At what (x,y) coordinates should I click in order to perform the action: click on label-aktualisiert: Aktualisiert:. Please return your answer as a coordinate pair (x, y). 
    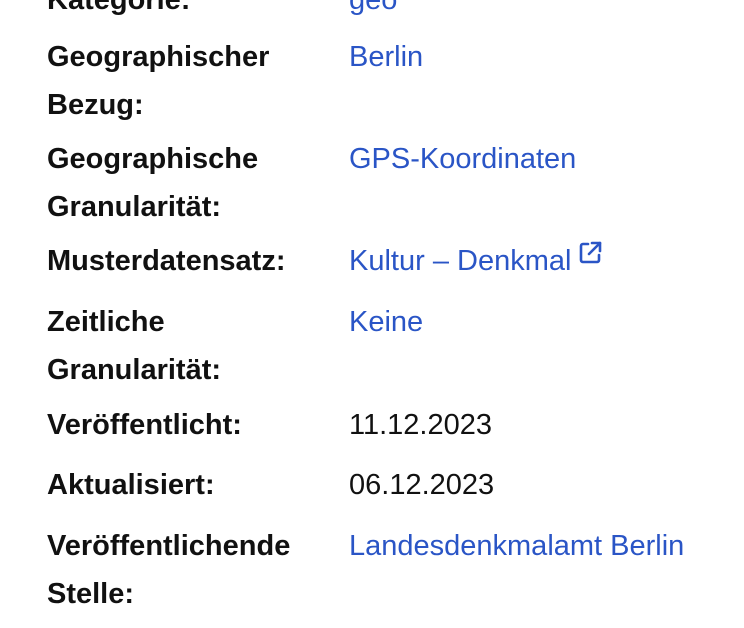
    Looking at the image, I should click on (131, 485).